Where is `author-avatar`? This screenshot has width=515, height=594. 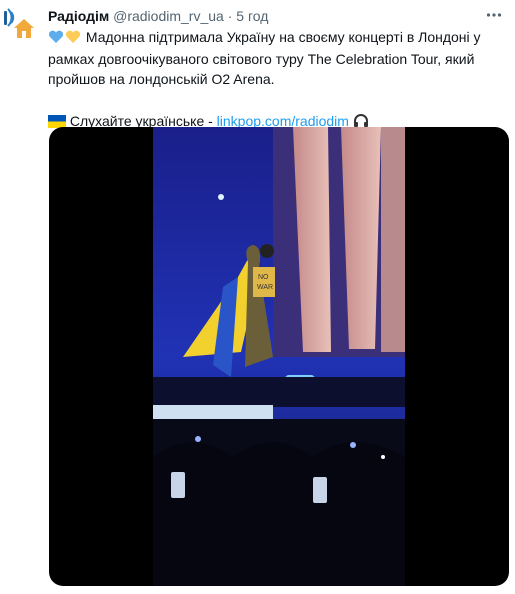
author-avatar is located at coordinates (21, 23).